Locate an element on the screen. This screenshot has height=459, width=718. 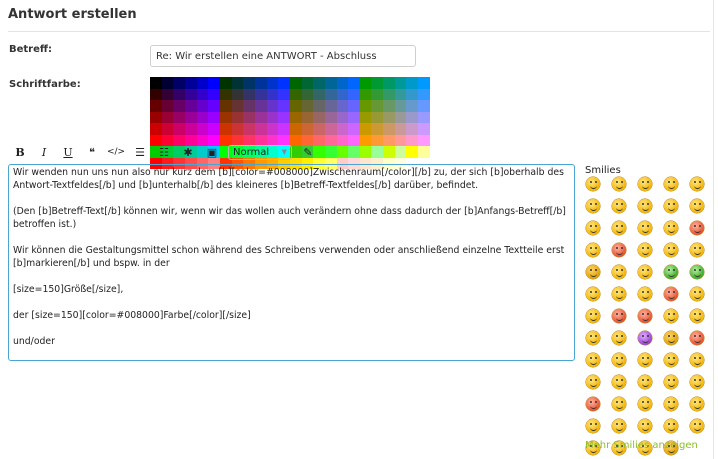
glad-smiley-icon is located at coordinates (593, 206).